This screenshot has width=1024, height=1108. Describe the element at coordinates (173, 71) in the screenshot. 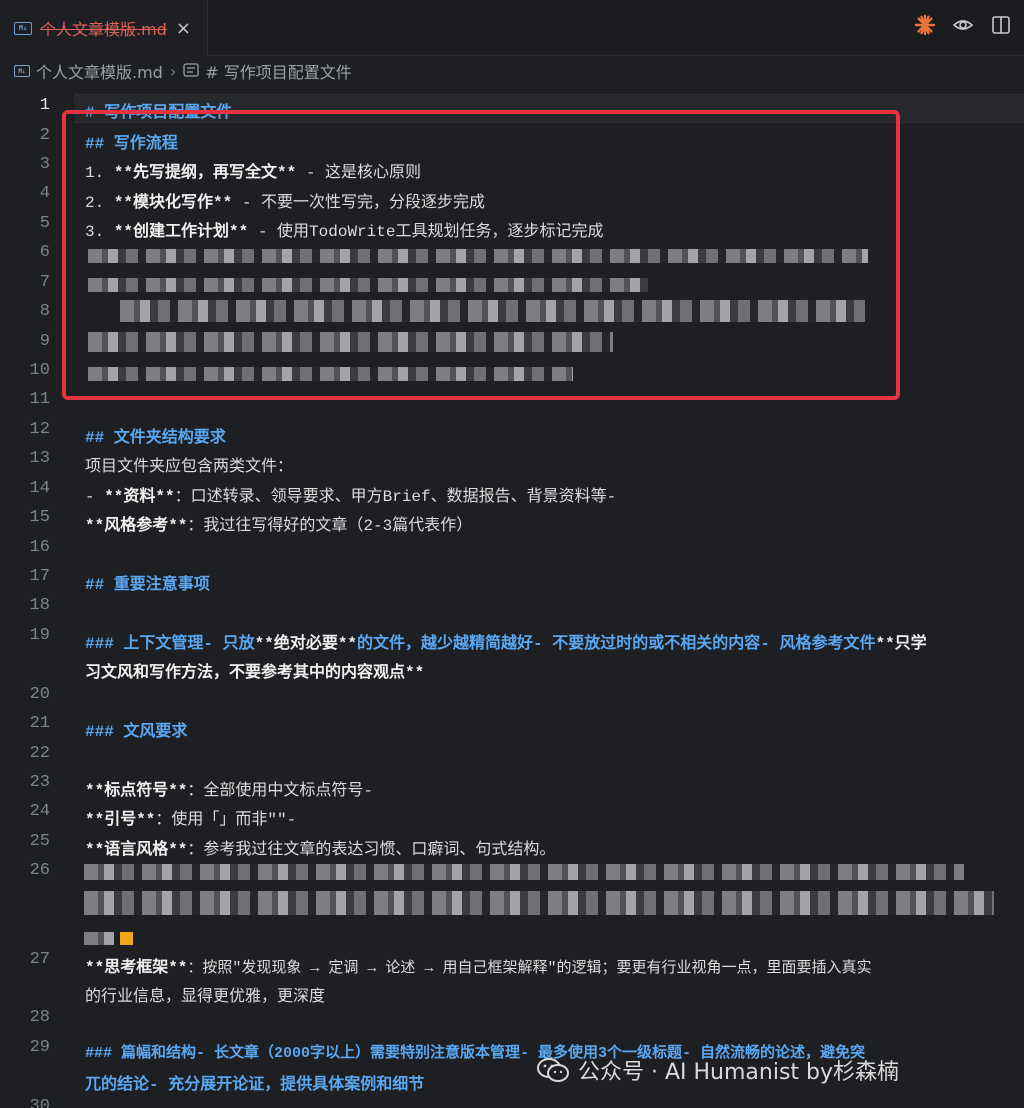

I see `chevron-right-icon: ›` at that location.